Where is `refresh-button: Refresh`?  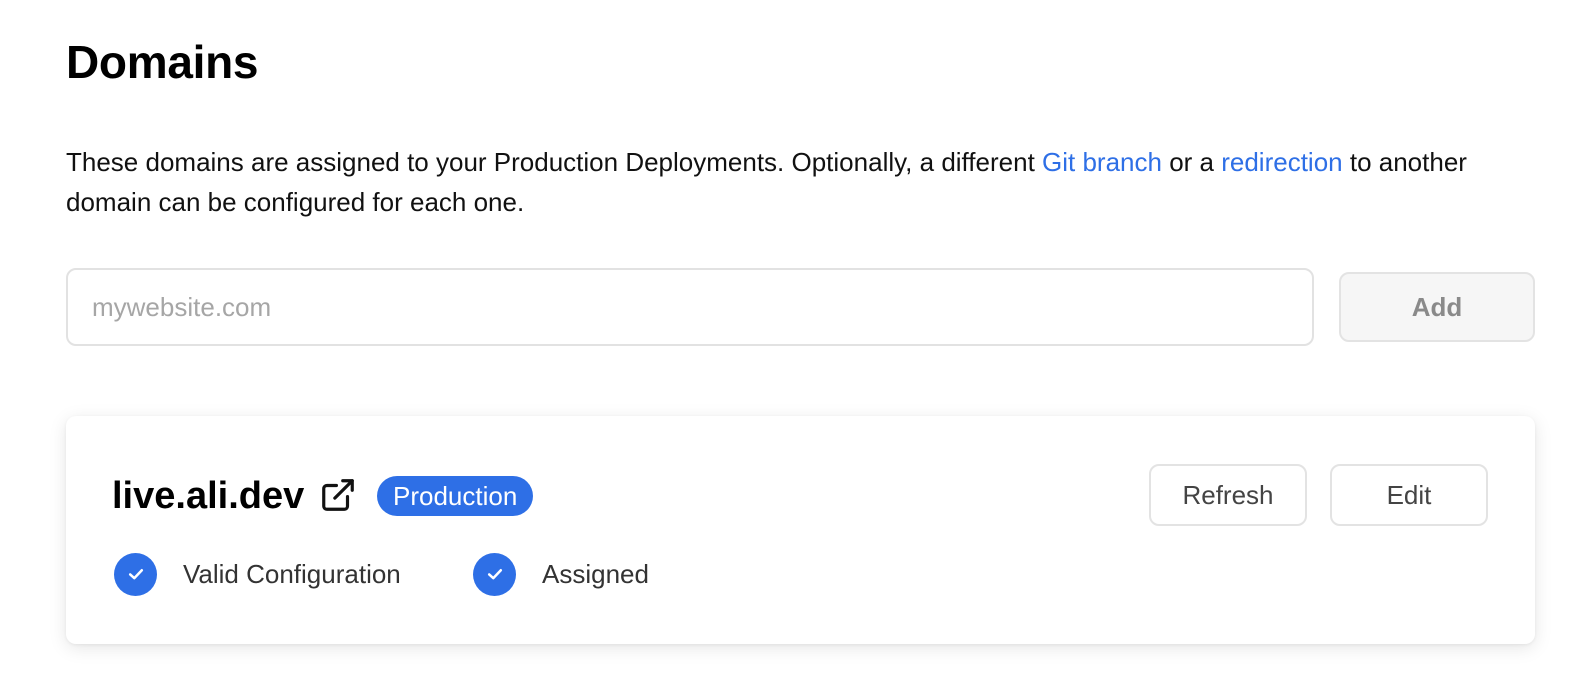 refresh-button: Refresh is located at coordinates (1228, 495).